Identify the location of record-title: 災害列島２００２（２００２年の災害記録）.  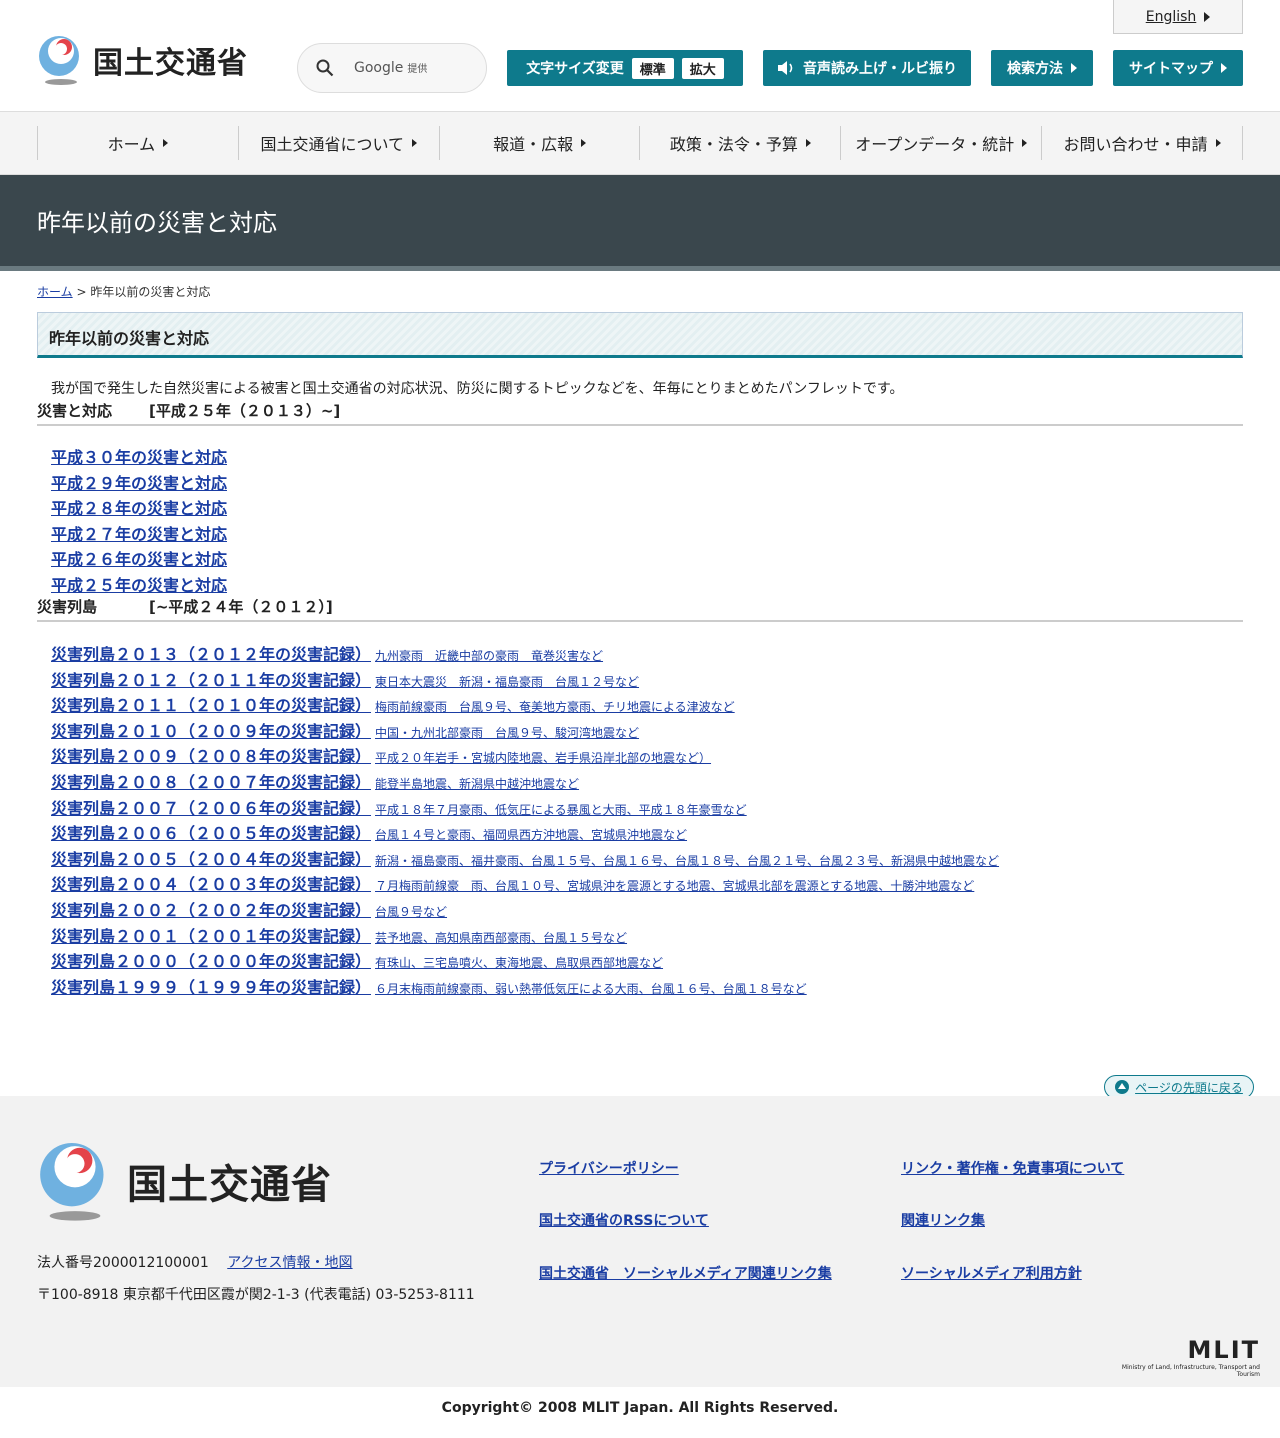
(211, 910).